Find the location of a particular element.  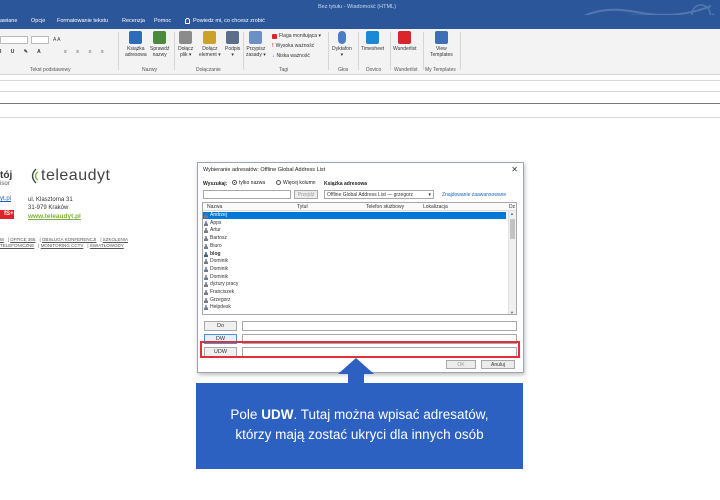

tab-review: Recenzja is located at coordinates (133, 21).